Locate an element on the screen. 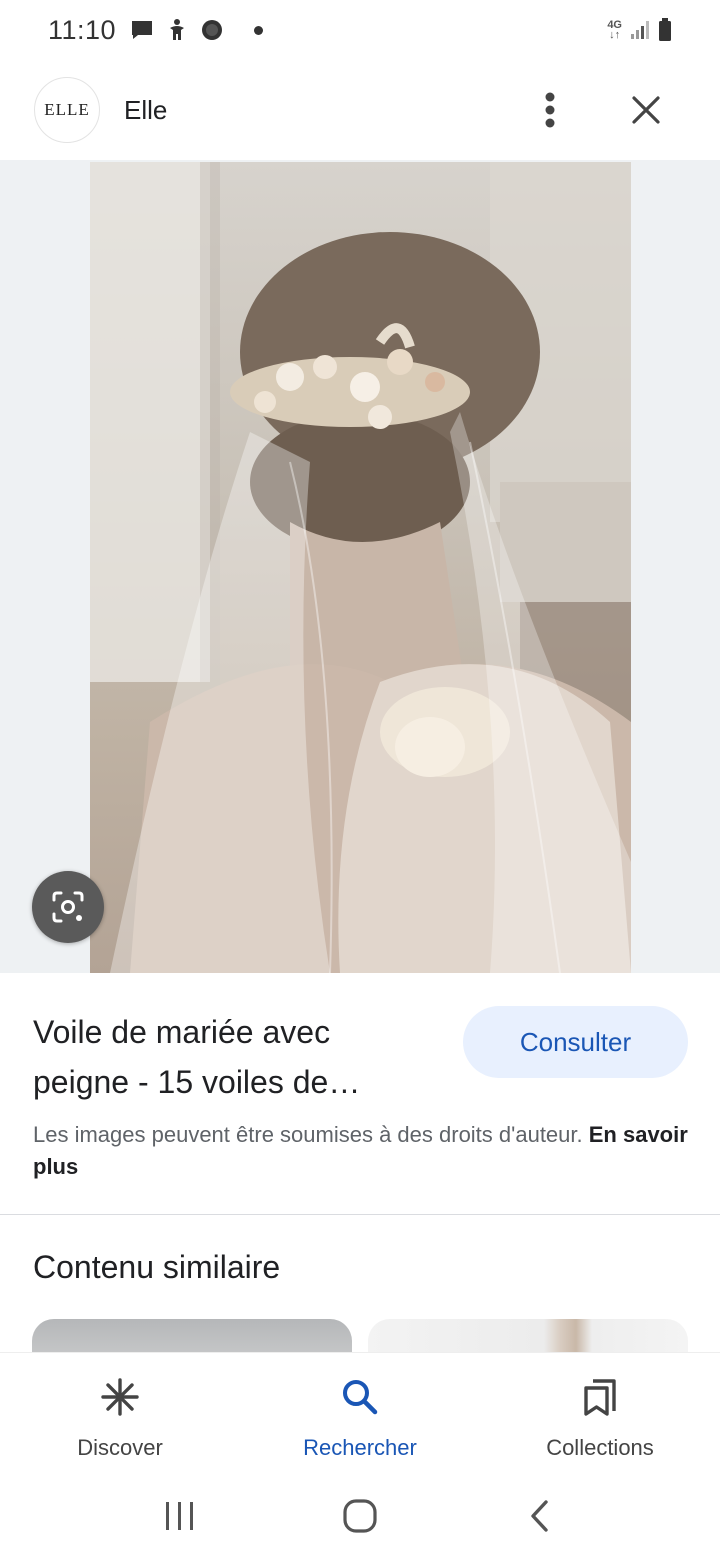  divider is located at coordinates (360, 1214).